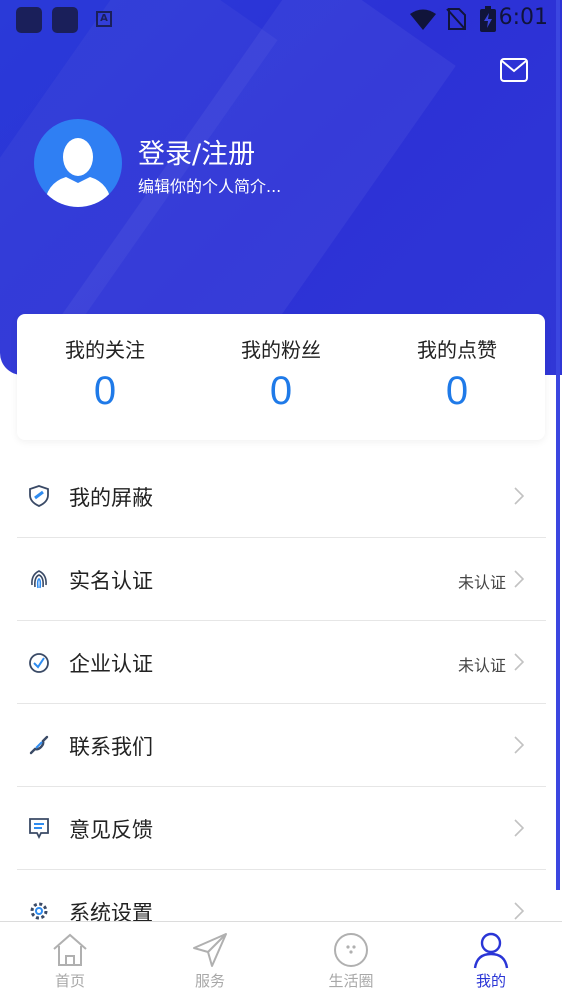 The height and width of the screenshot is (1001, 562). I want to click on stat-label: 我的粉丝, so click(281, 350).